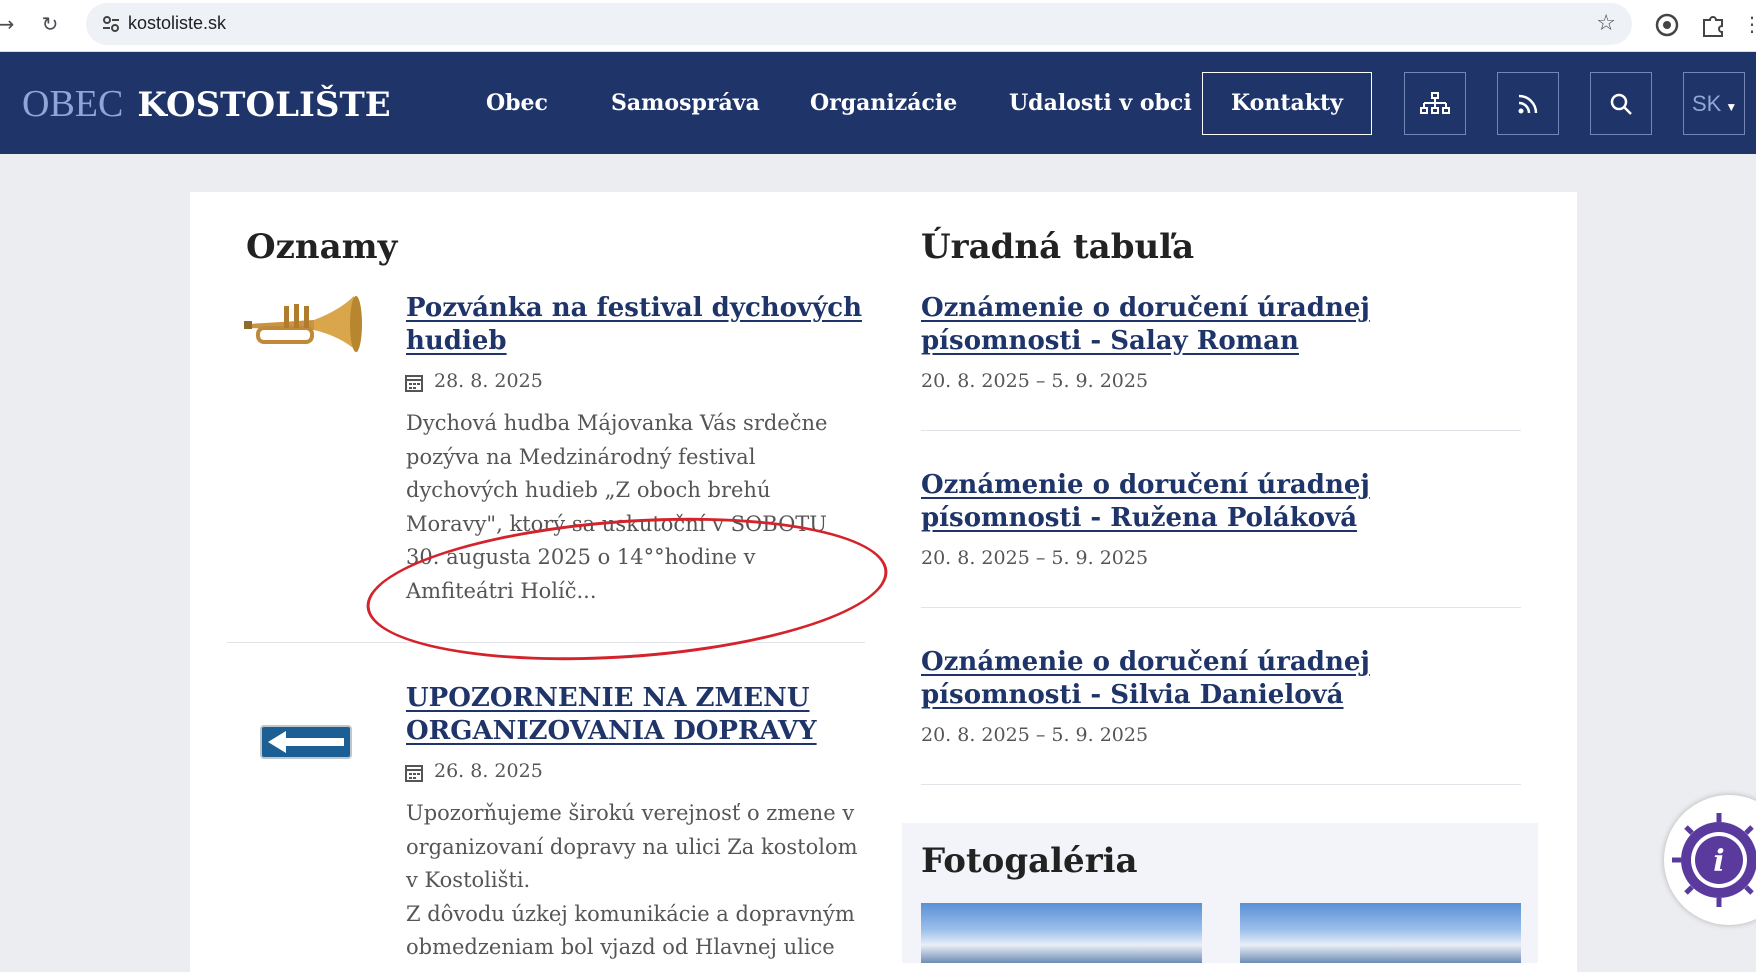 This screenshot has height=972, width=1756. I want to click on search-button, so click(1621, 103).